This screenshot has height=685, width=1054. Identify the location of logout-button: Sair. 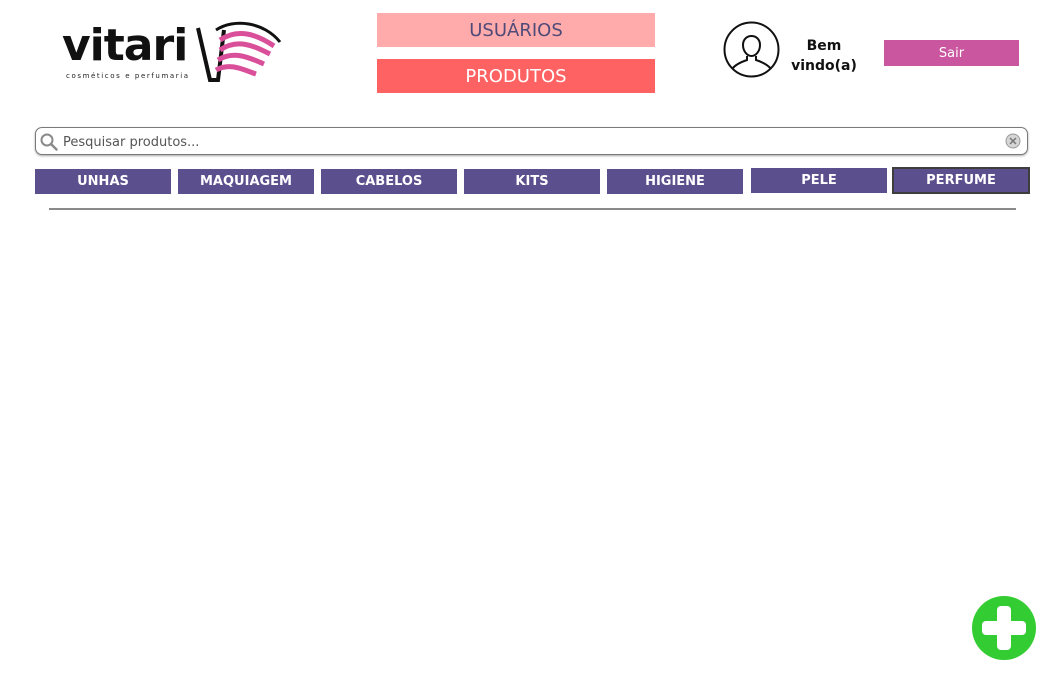
(951, 53).